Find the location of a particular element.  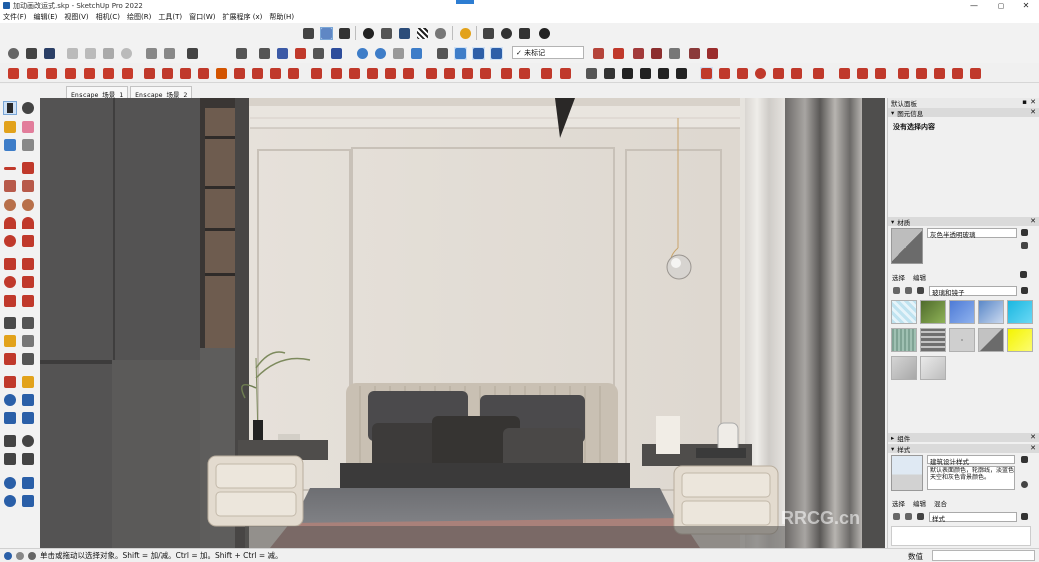

style-f-icon is located at coordinates (694, 53).